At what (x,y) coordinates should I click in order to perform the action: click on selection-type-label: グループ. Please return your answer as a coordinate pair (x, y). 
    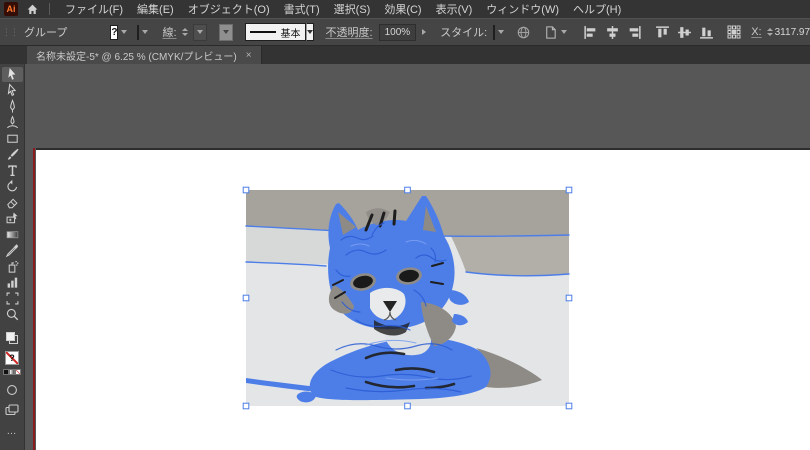
    Looking at the image, I should click on (46, 33).